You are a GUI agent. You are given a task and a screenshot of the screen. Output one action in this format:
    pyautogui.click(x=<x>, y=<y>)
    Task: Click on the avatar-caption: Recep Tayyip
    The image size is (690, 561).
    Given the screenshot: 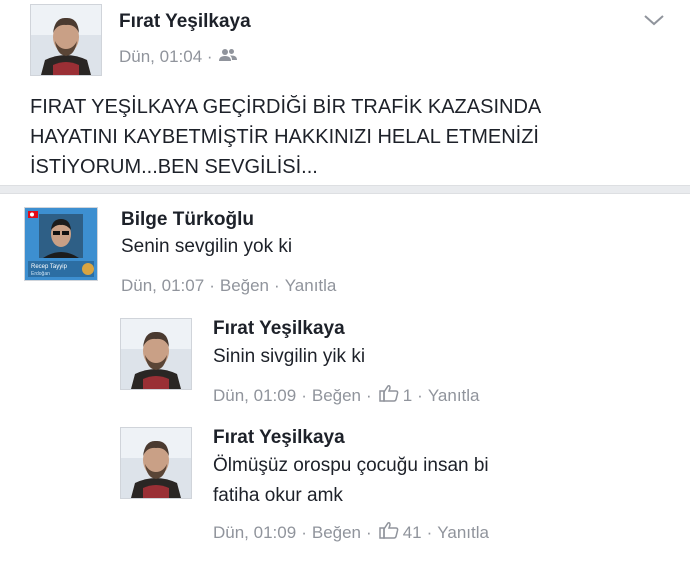 What is the action you would take?
    pyautogui.click(x=49, y=267)
    